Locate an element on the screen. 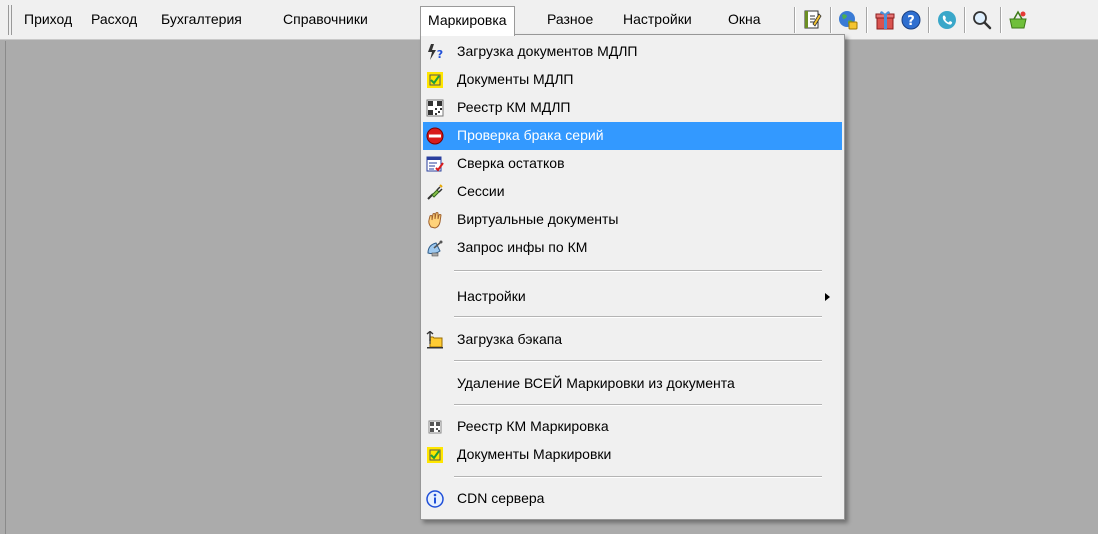 The height and width of the screenshot is (534, 1098). menu-item-label: Проверка брака серий is located at coordinates (530, 135).